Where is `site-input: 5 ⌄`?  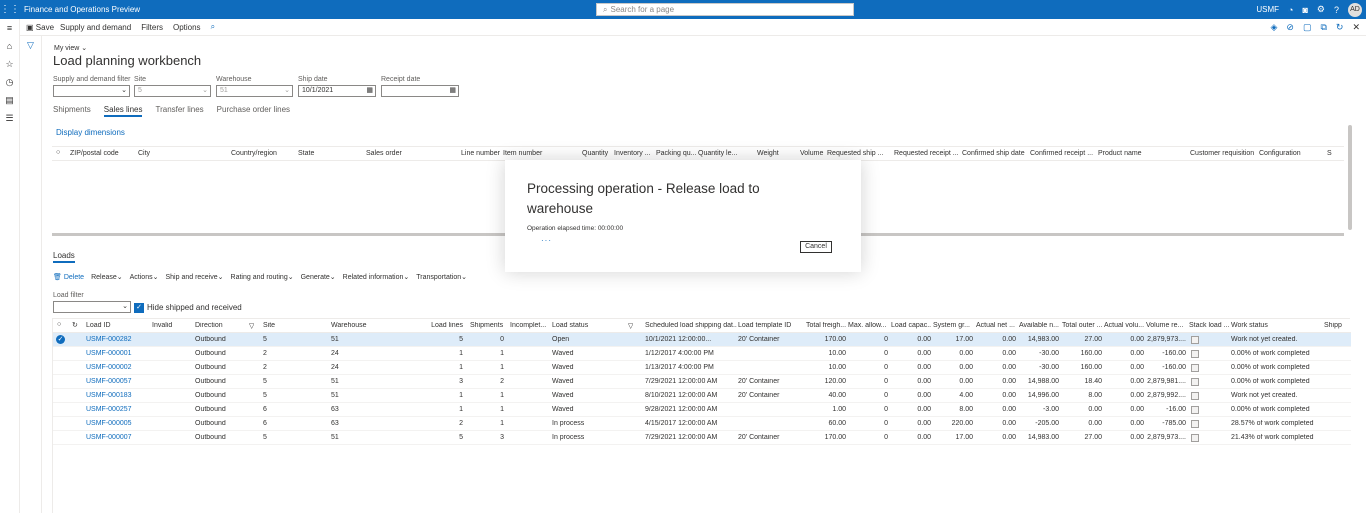 site-input: 5 ⌄ is located at coordinates (172, 91).